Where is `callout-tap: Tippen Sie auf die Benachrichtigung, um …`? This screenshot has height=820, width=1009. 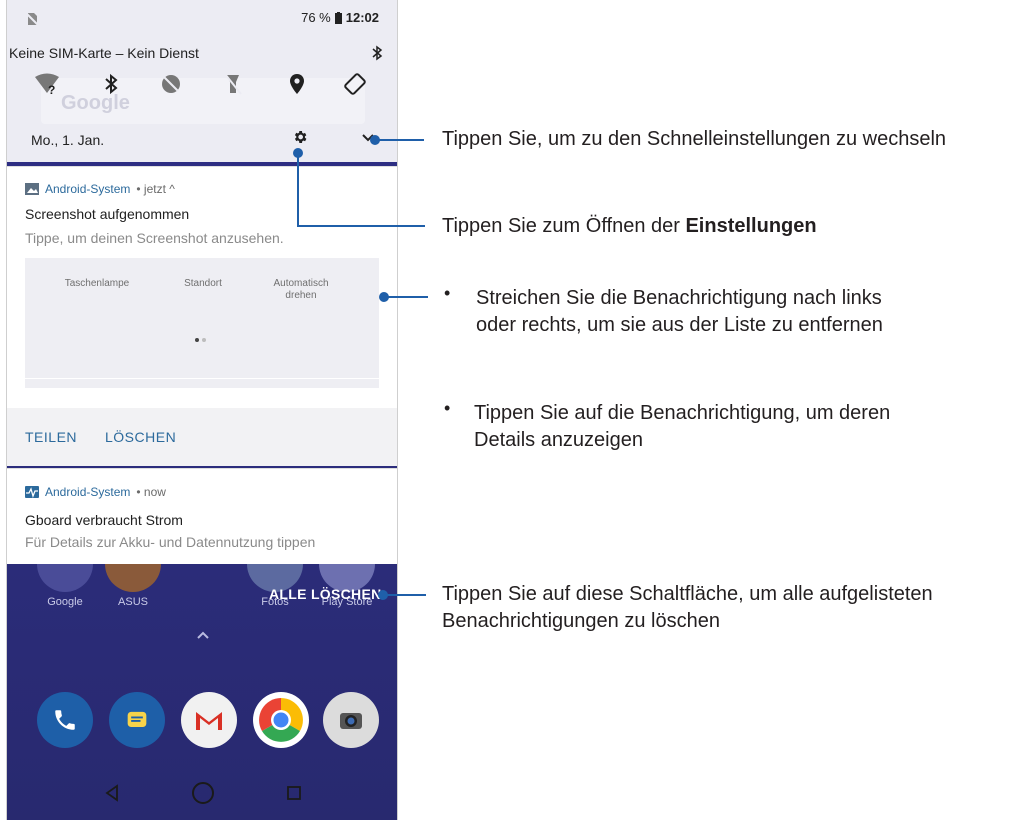 callout-tap: Tippen Sie auf die Benachrichtigung, um … is located at coordinates (682, 426).